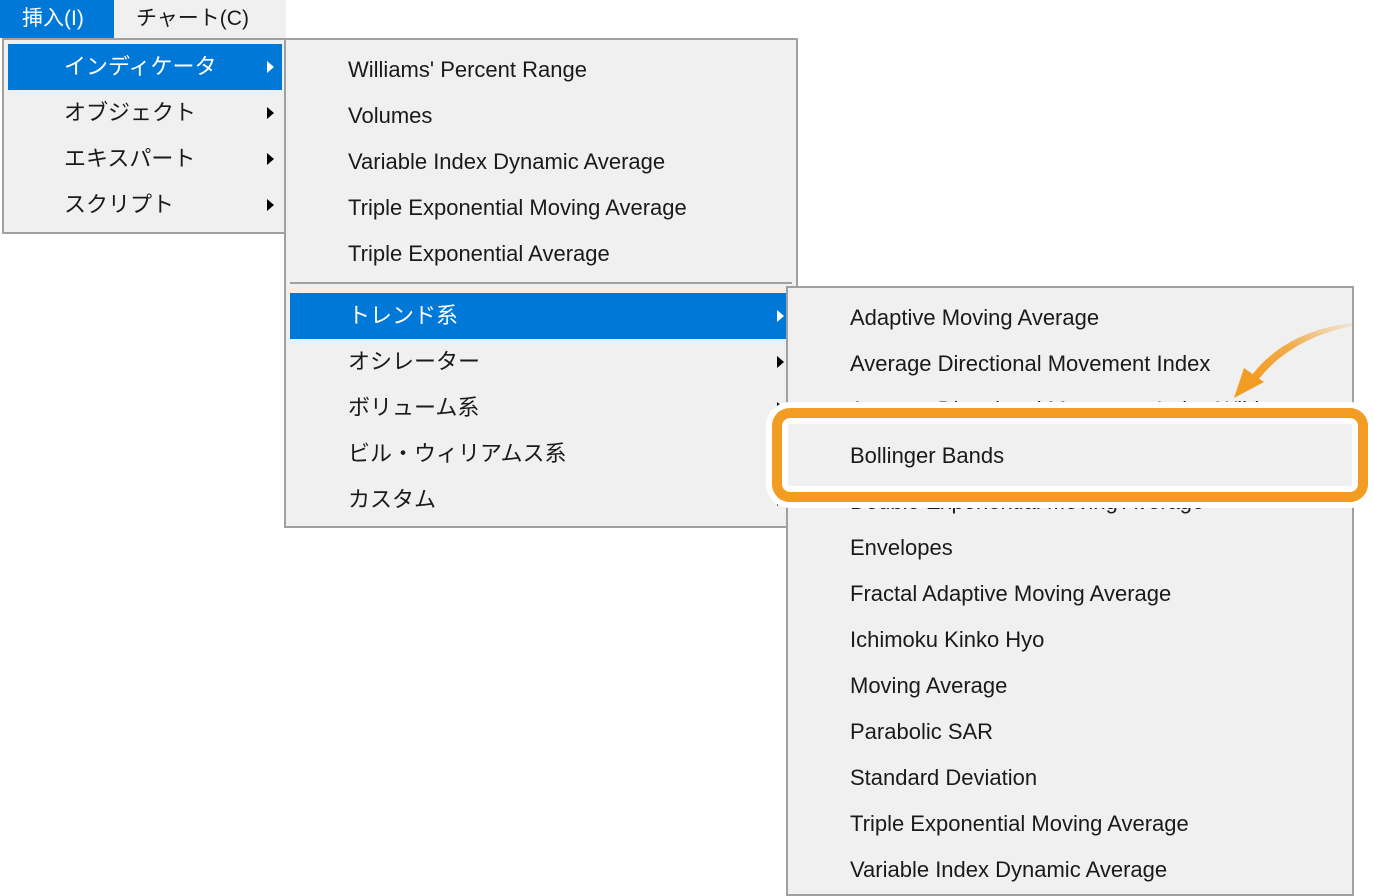 The width and height of the screenshot is (1374, 896). I want to click on insert-menu: インディケータ オブジェクト エキスパート スクリプト, so click(145, 136).